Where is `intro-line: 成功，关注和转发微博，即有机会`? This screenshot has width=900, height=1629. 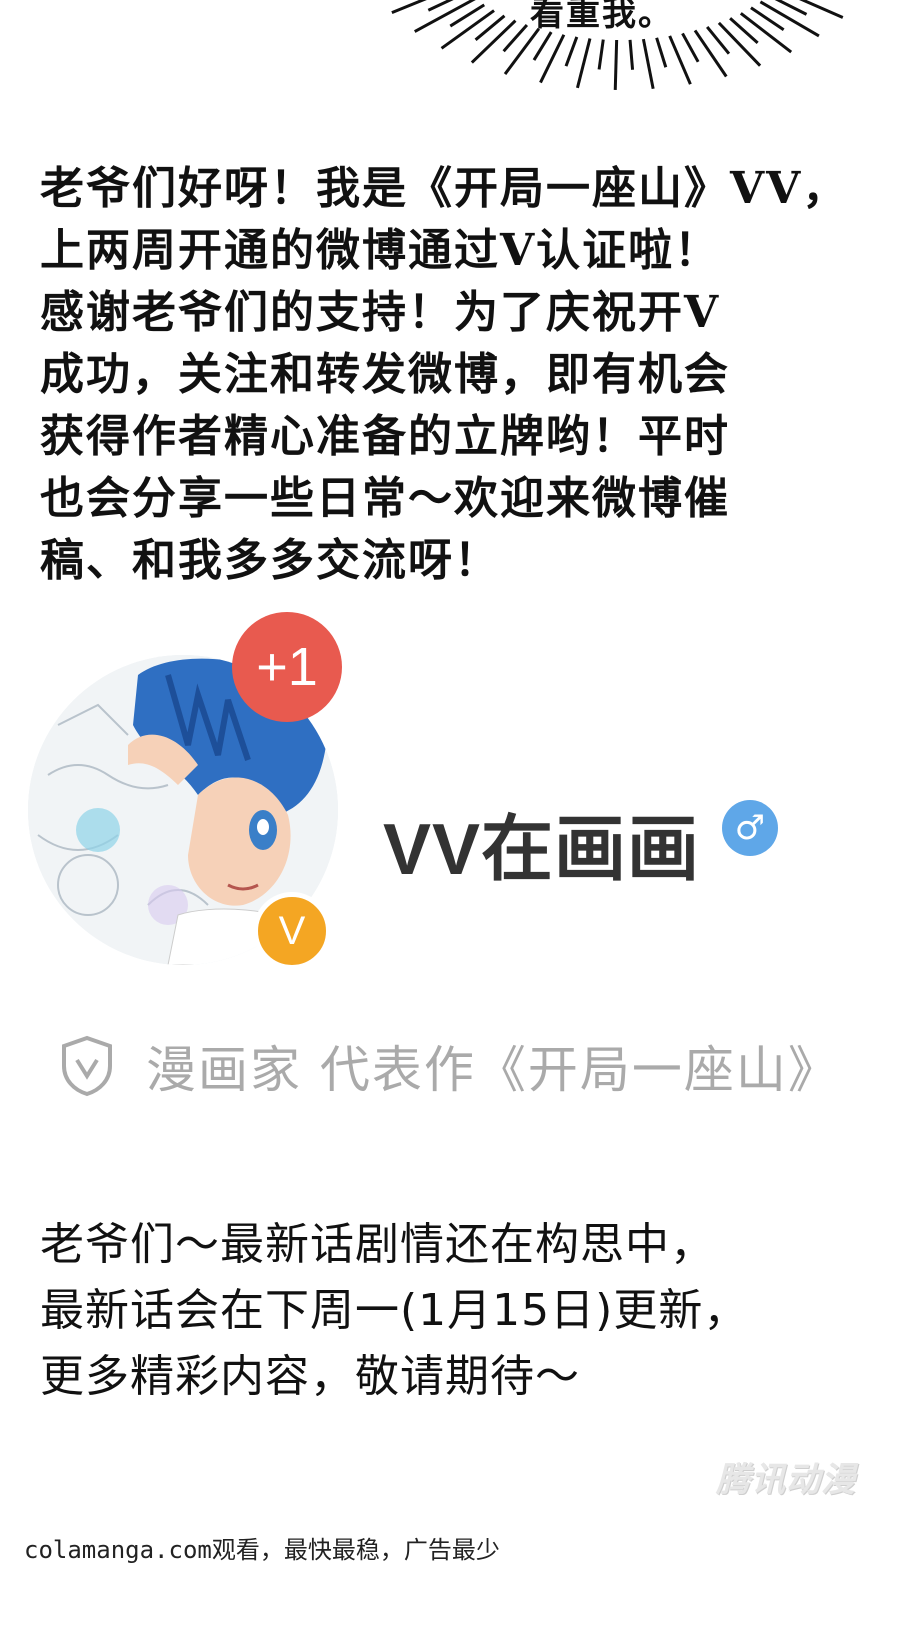
intro-line: 成功，关注和转发微博，即有机会 is located at coordinates (385, 374).